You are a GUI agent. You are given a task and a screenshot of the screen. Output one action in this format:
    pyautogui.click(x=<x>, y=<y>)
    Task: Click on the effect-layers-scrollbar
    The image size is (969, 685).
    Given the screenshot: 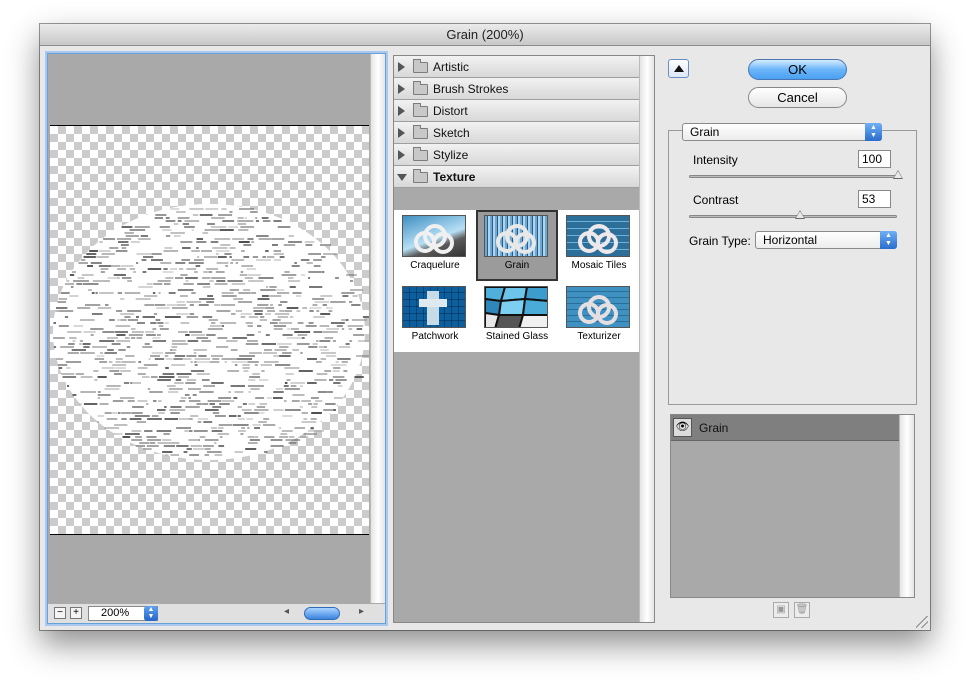 What is the action you would take?
    pyautogui.click(x=906, y=506)
    